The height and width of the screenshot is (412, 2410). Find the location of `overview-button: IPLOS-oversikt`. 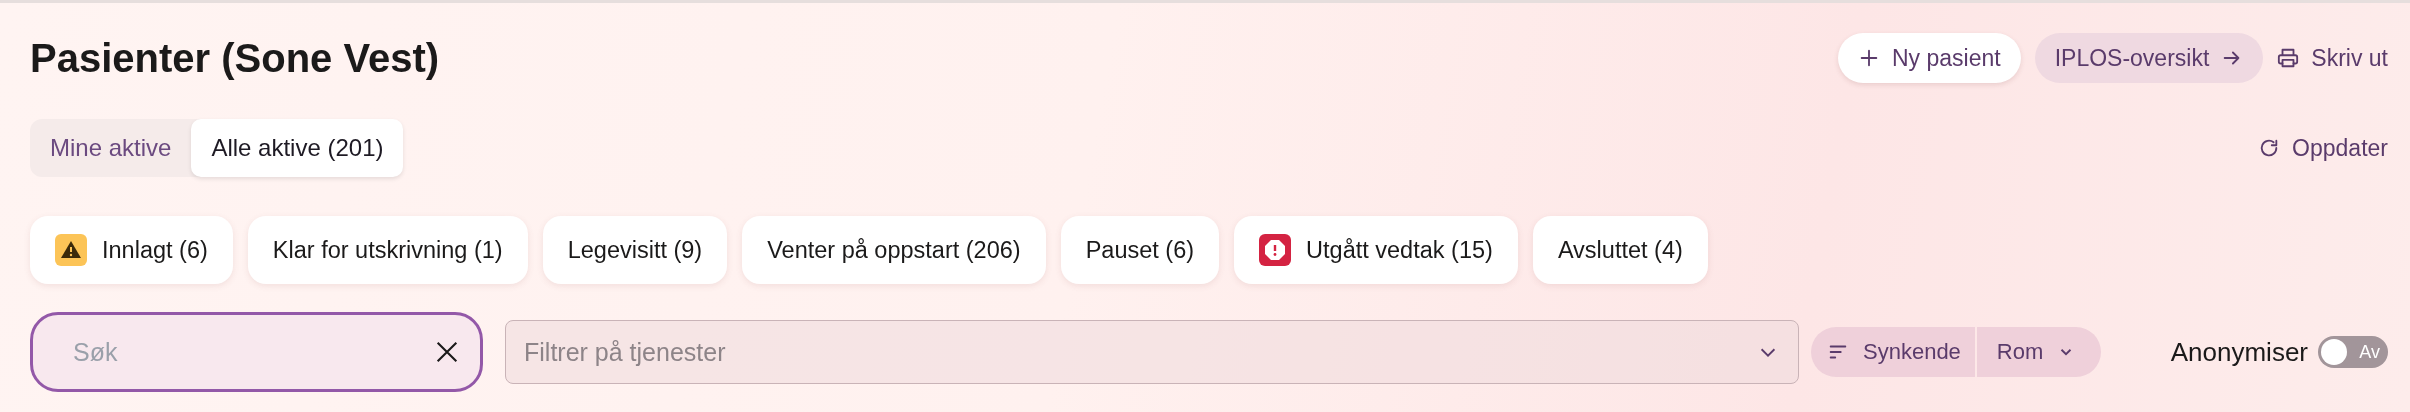

overview-button: IPLOS-oversikt is located at coordinates (2149, 58).